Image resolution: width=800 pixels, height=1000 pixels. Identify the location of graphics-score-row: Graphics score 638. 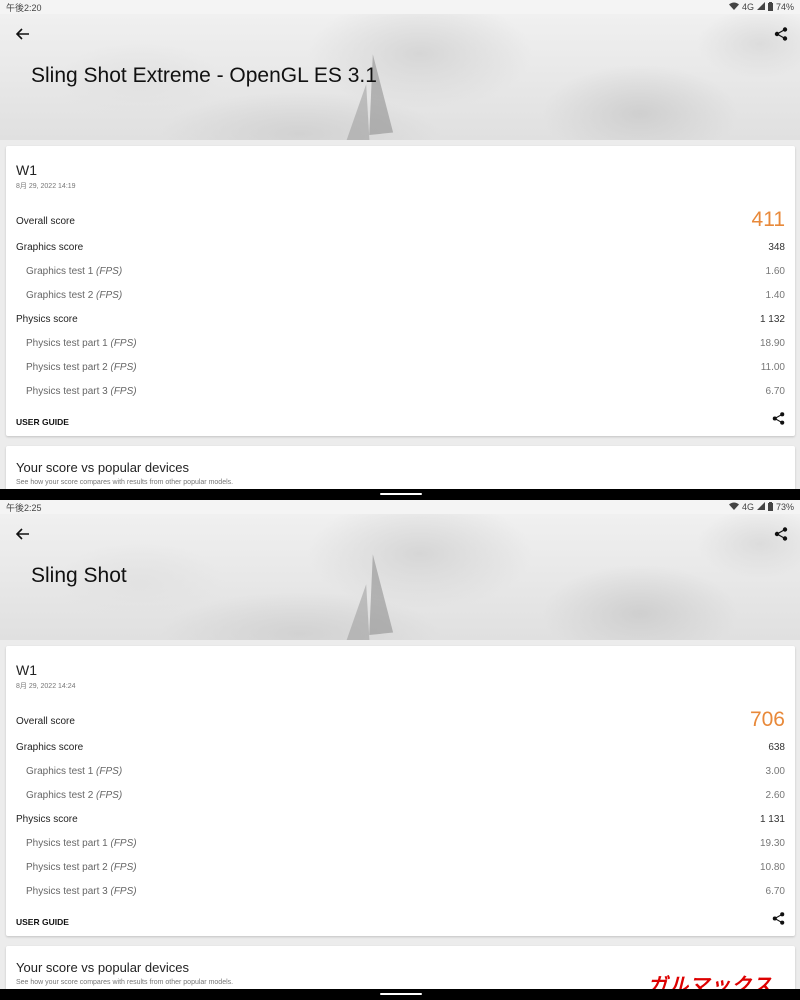
(400, 748).